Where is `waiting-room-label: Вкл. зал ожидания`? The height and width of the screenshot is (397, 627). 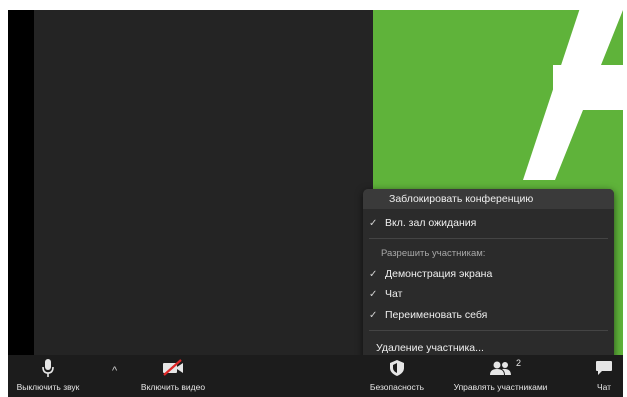 waiting-room-label: Вкл. зал ожидания is located at coordinates (431, 223).